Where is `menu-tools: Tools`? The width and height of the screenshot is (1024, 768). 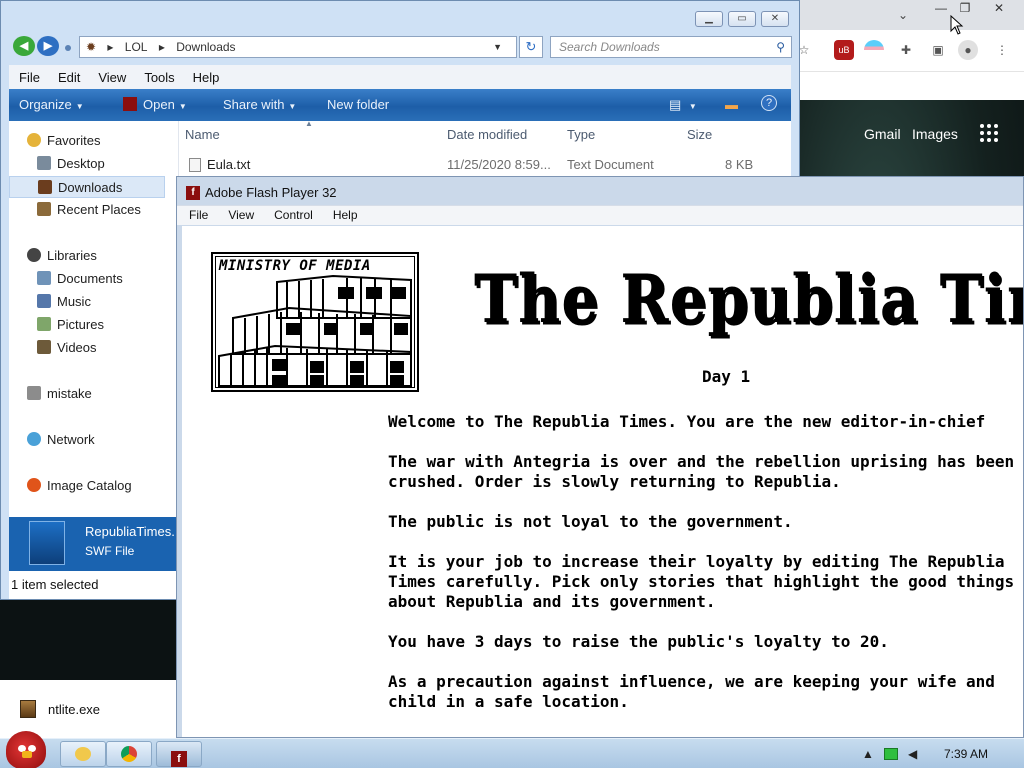
menu-tools: Tools is located at coordinates (158, 75).